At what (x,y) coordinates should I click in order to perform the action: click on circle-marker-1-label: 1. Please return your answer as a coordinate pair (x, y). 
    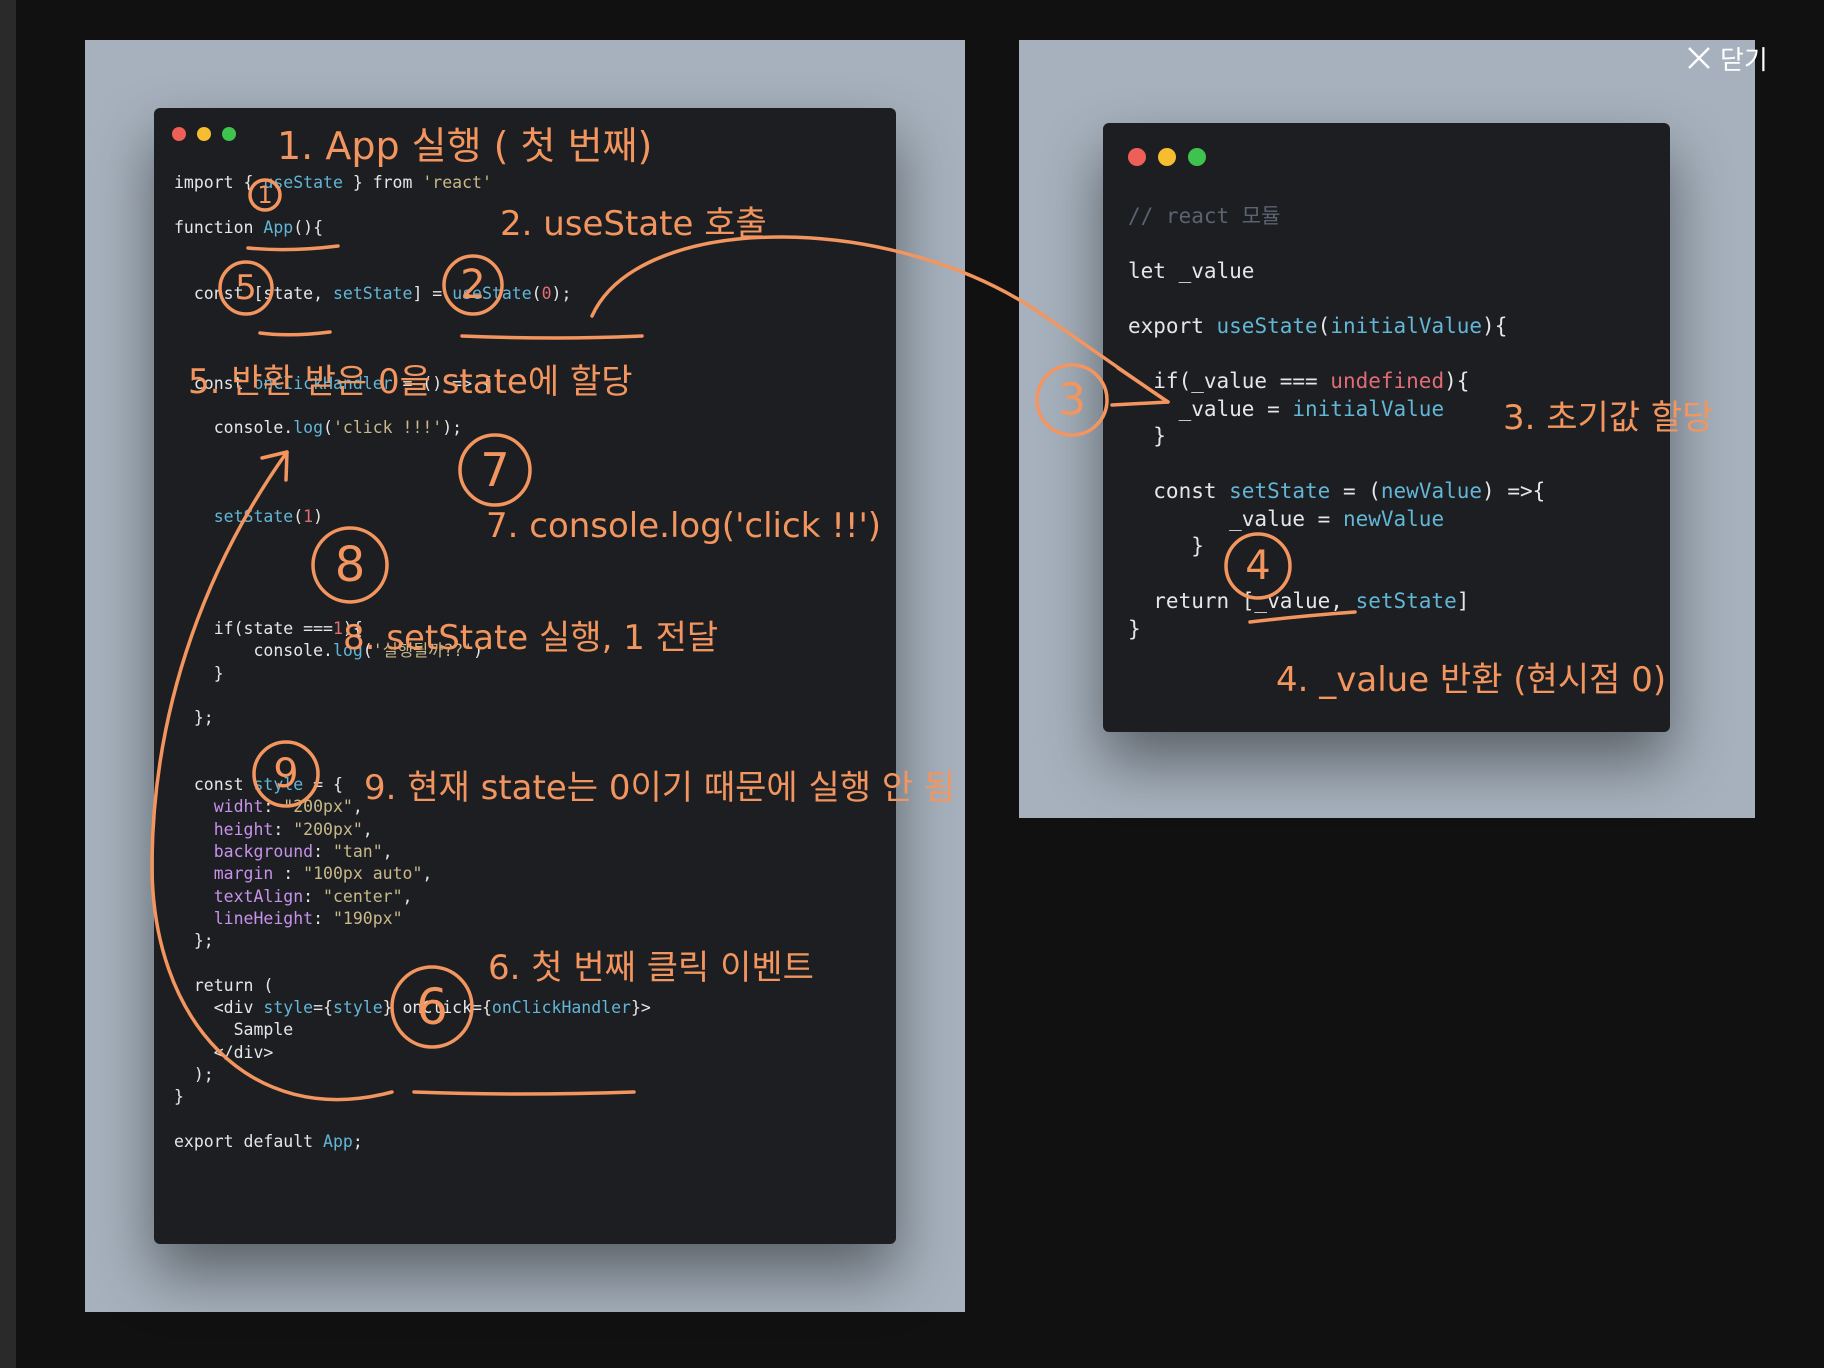
    Looking at the image, I should click on (264, 195).